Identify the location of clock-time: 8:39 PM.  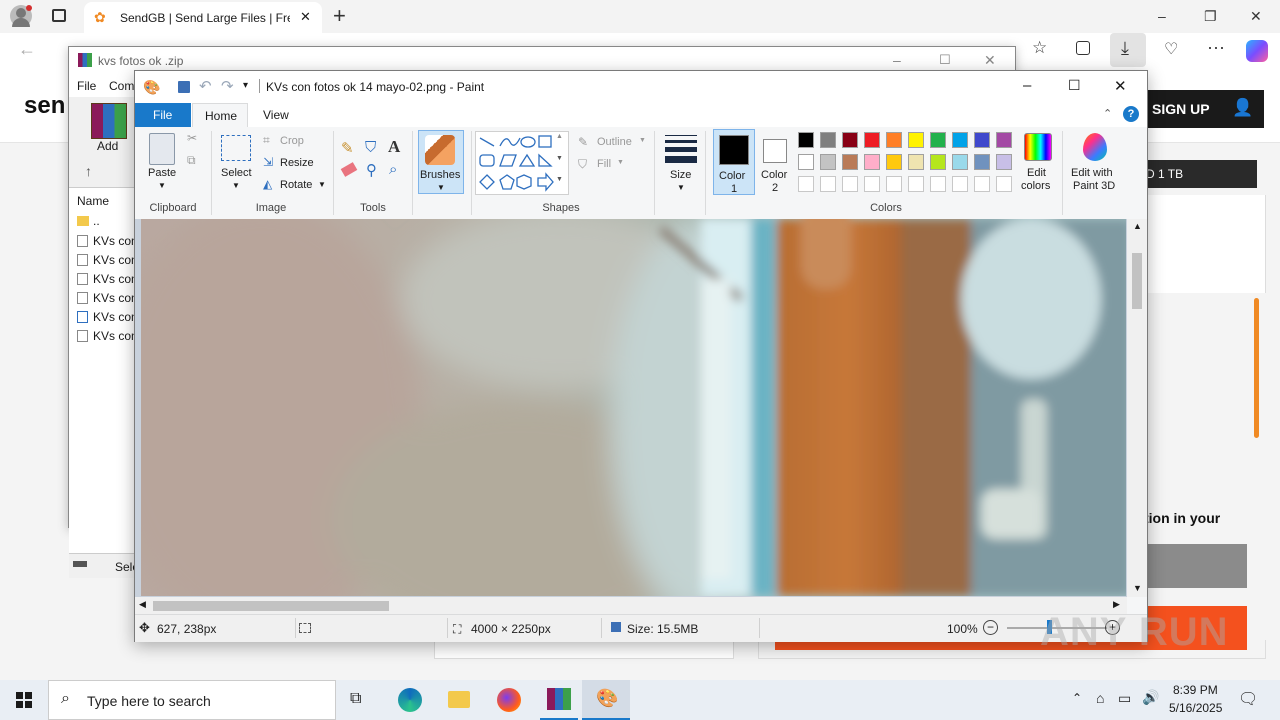
(1195, 690).